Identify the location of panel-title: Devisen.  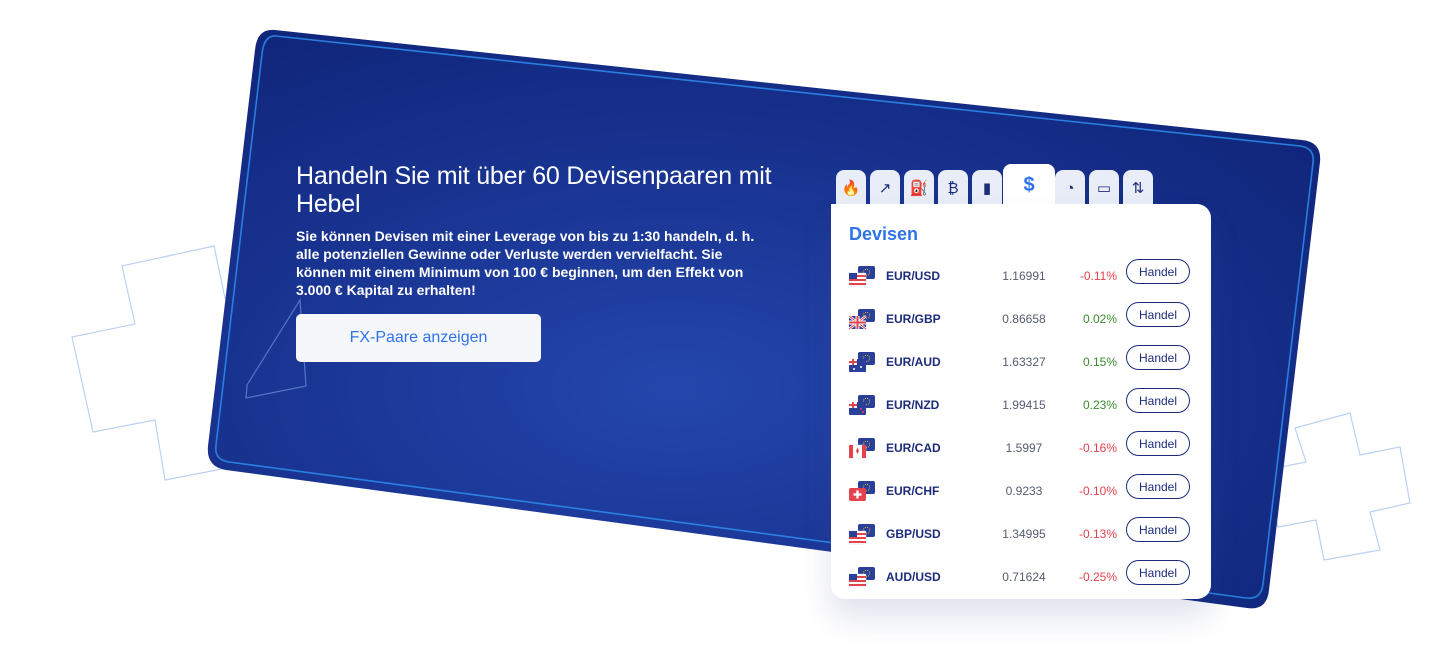
(884, 234).